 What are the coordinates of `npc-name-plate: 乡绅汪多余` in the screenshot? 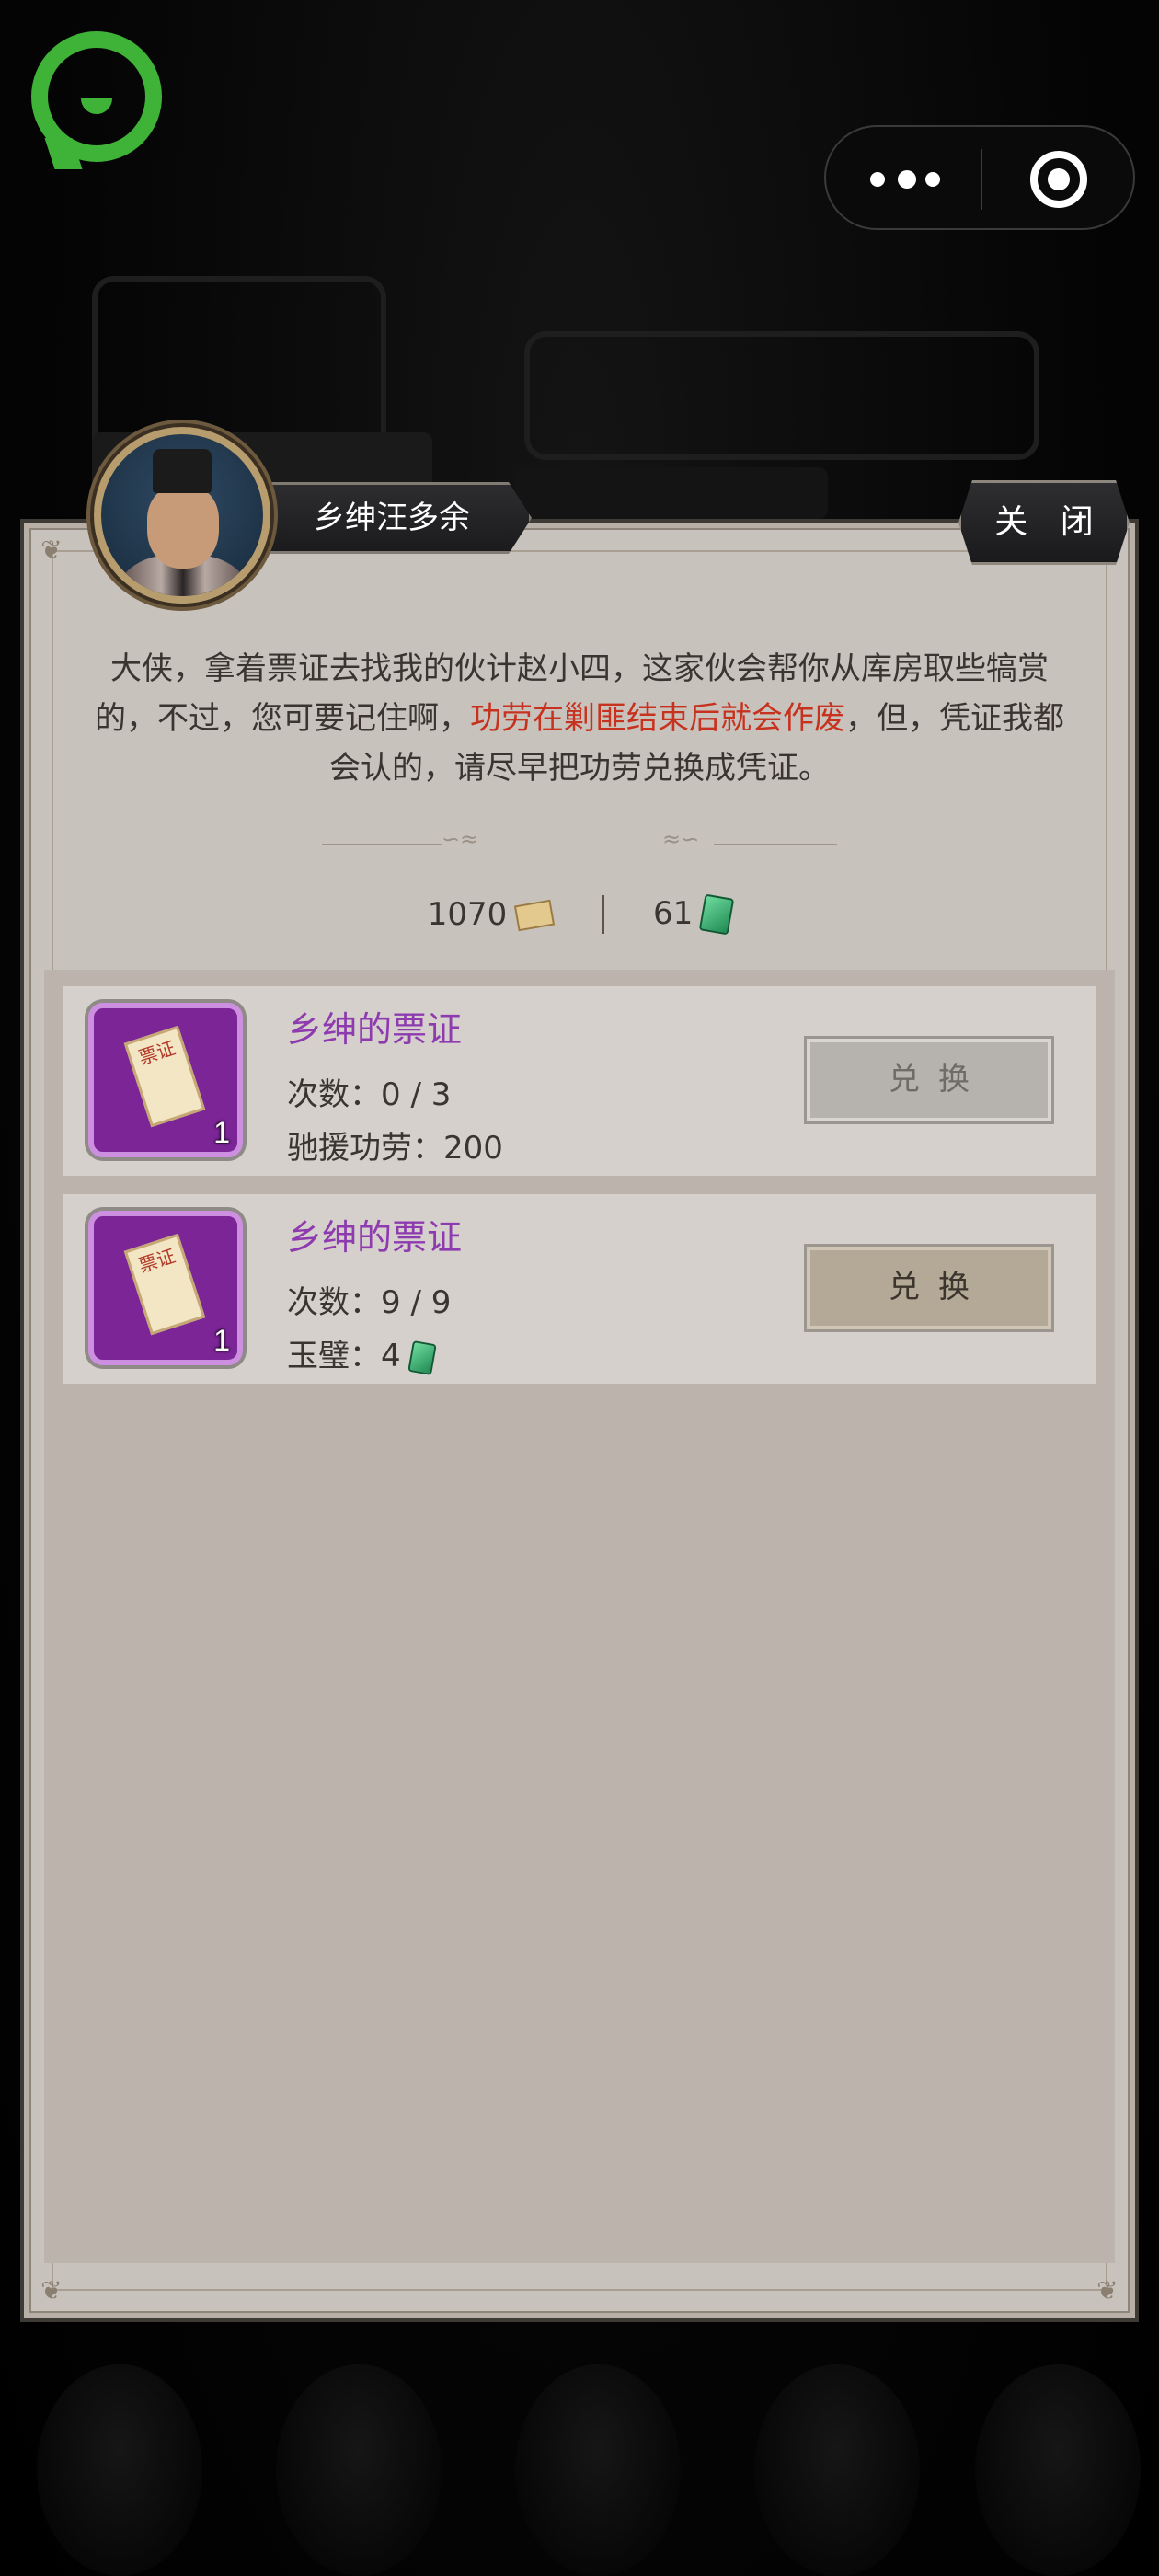 It's located at (388, 518).